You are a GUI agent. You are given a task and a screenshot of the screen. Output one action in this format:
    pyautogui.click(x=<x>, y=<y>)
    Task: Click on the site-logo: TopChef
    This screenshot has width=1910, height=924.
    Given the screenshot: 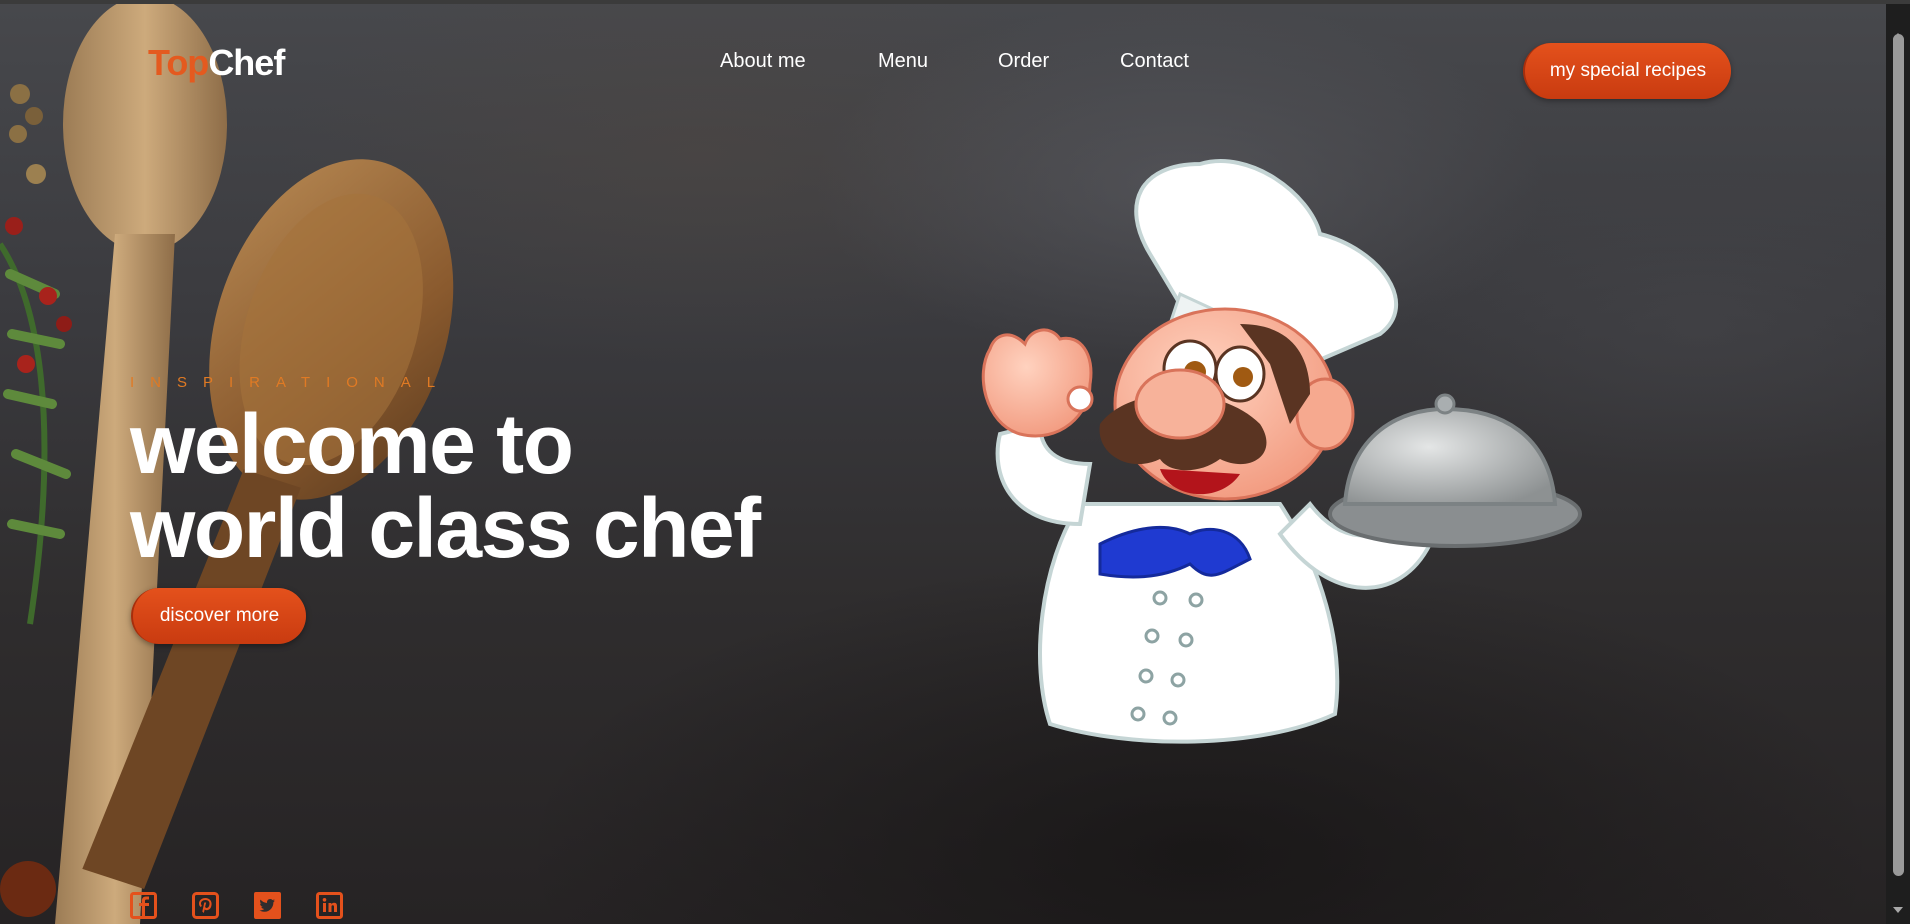 What is the action you would take?
    pyautogui.click(x=216, y=63)
    